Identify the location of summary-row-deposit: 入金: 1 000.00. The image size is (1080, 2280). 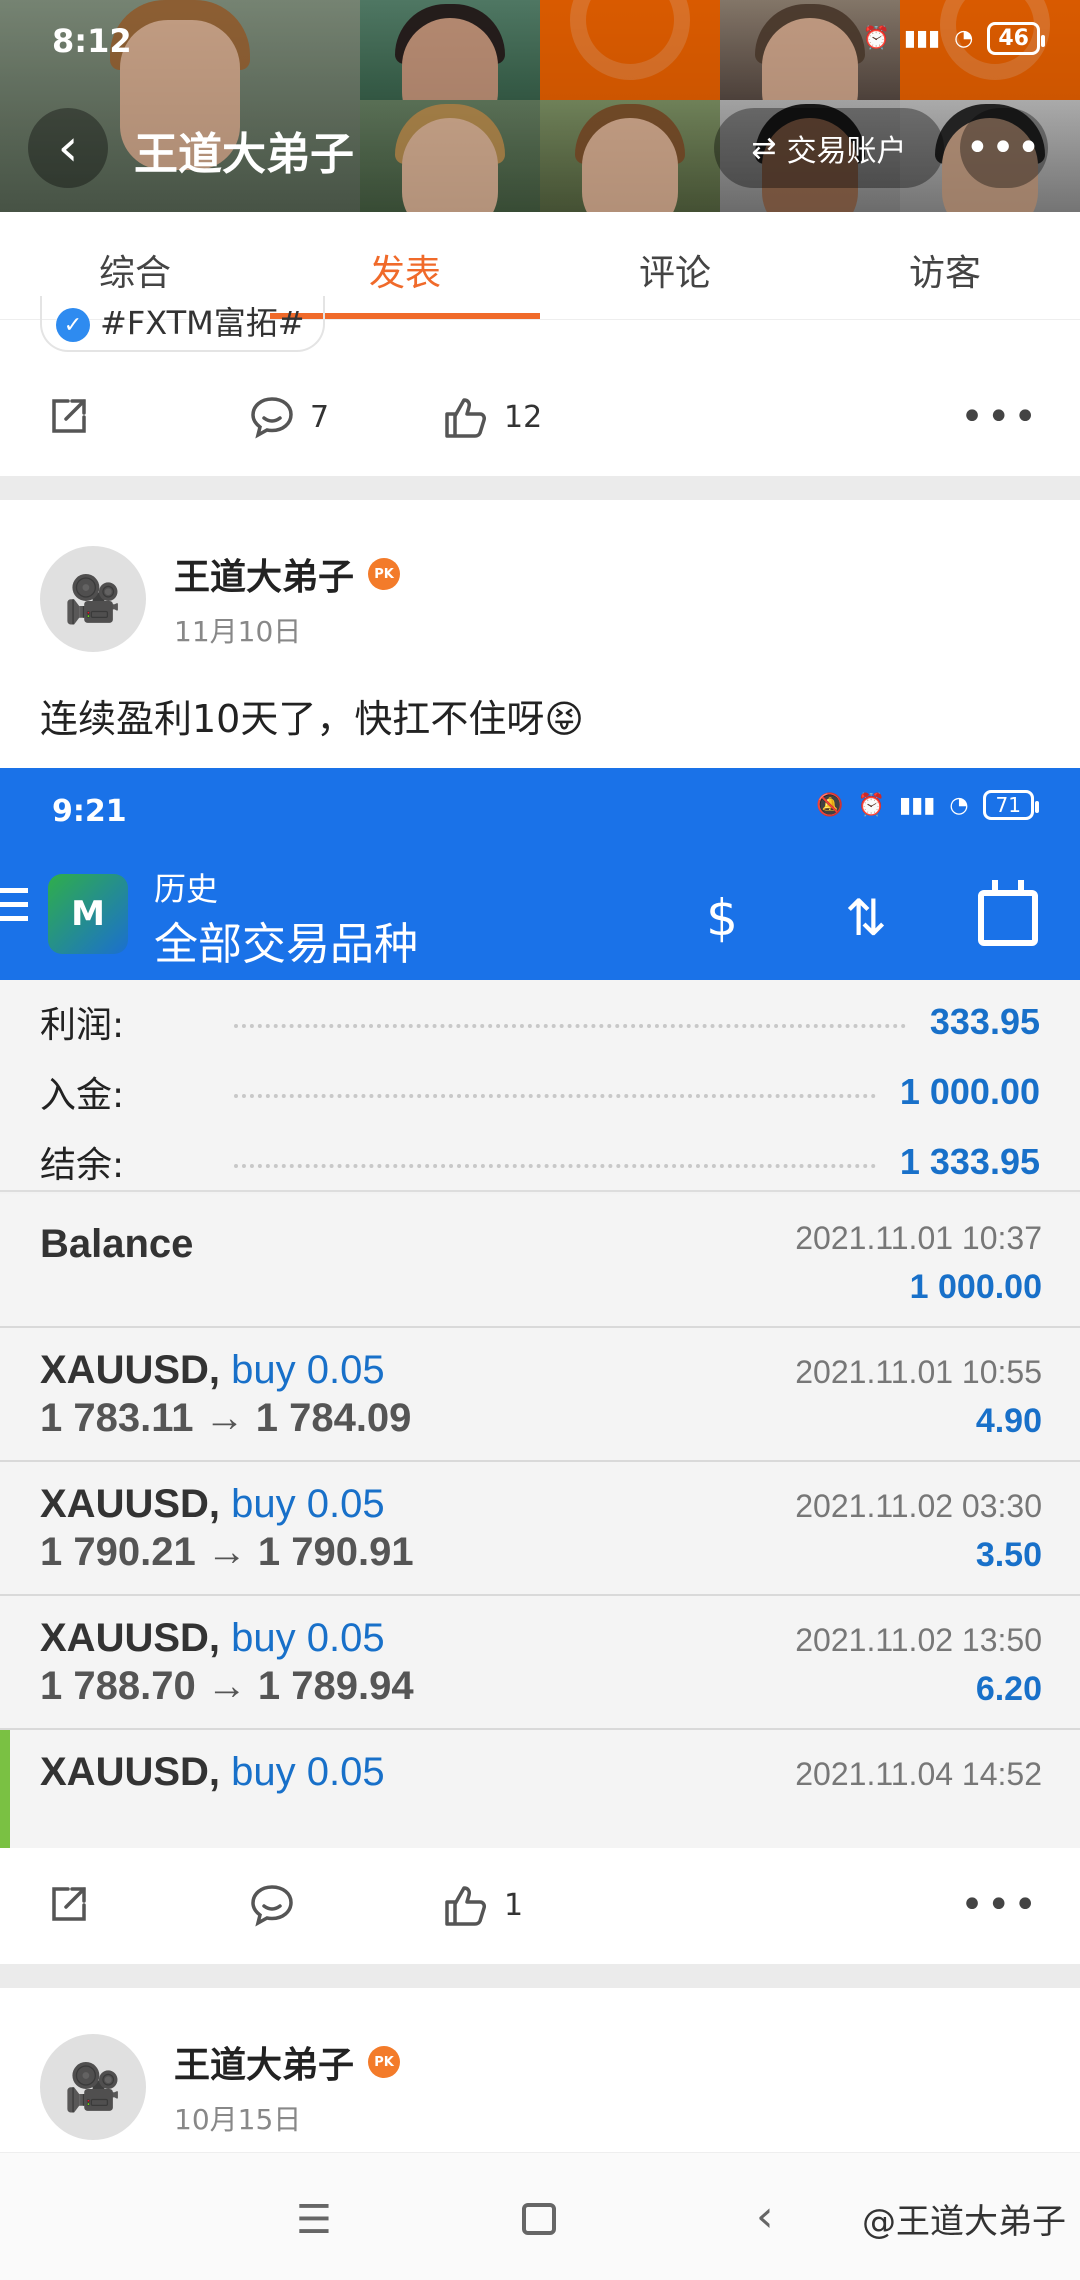
(540, 1092).